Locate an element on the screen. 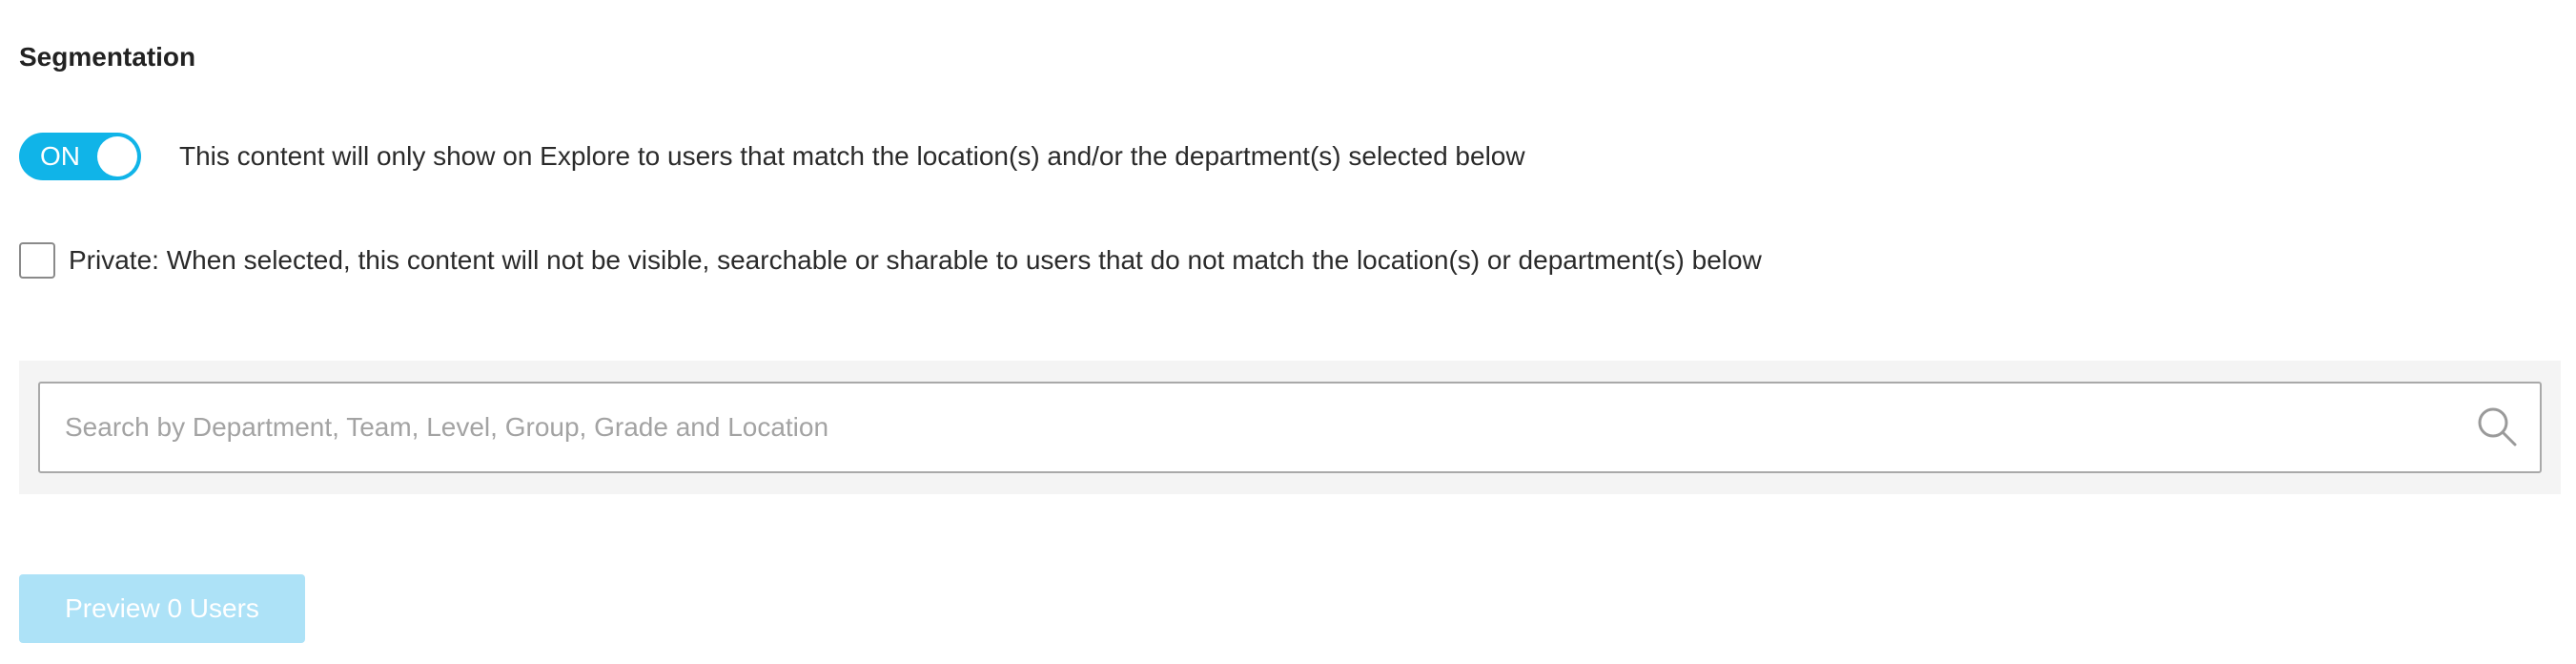  search-icon is located at coordinates (2497, 426).